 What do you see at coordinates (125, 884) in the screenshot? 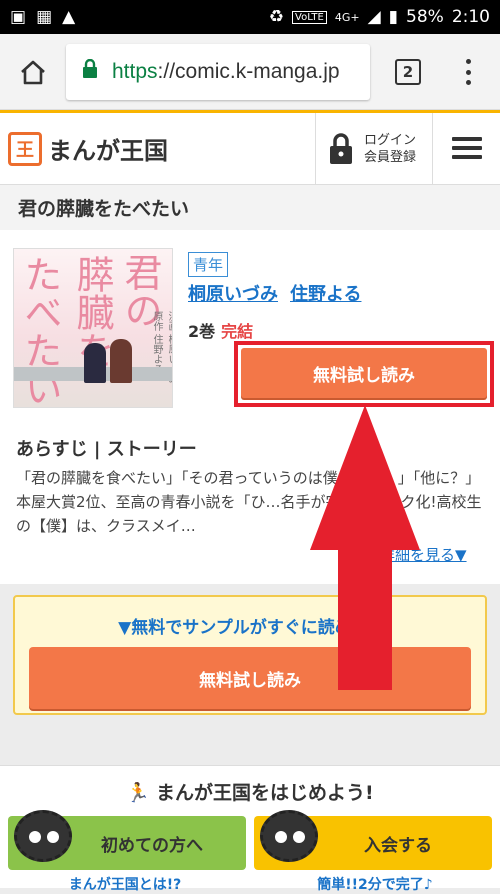
I see `about-link: まんが王国とは!?` at bounding box center [125, 884].